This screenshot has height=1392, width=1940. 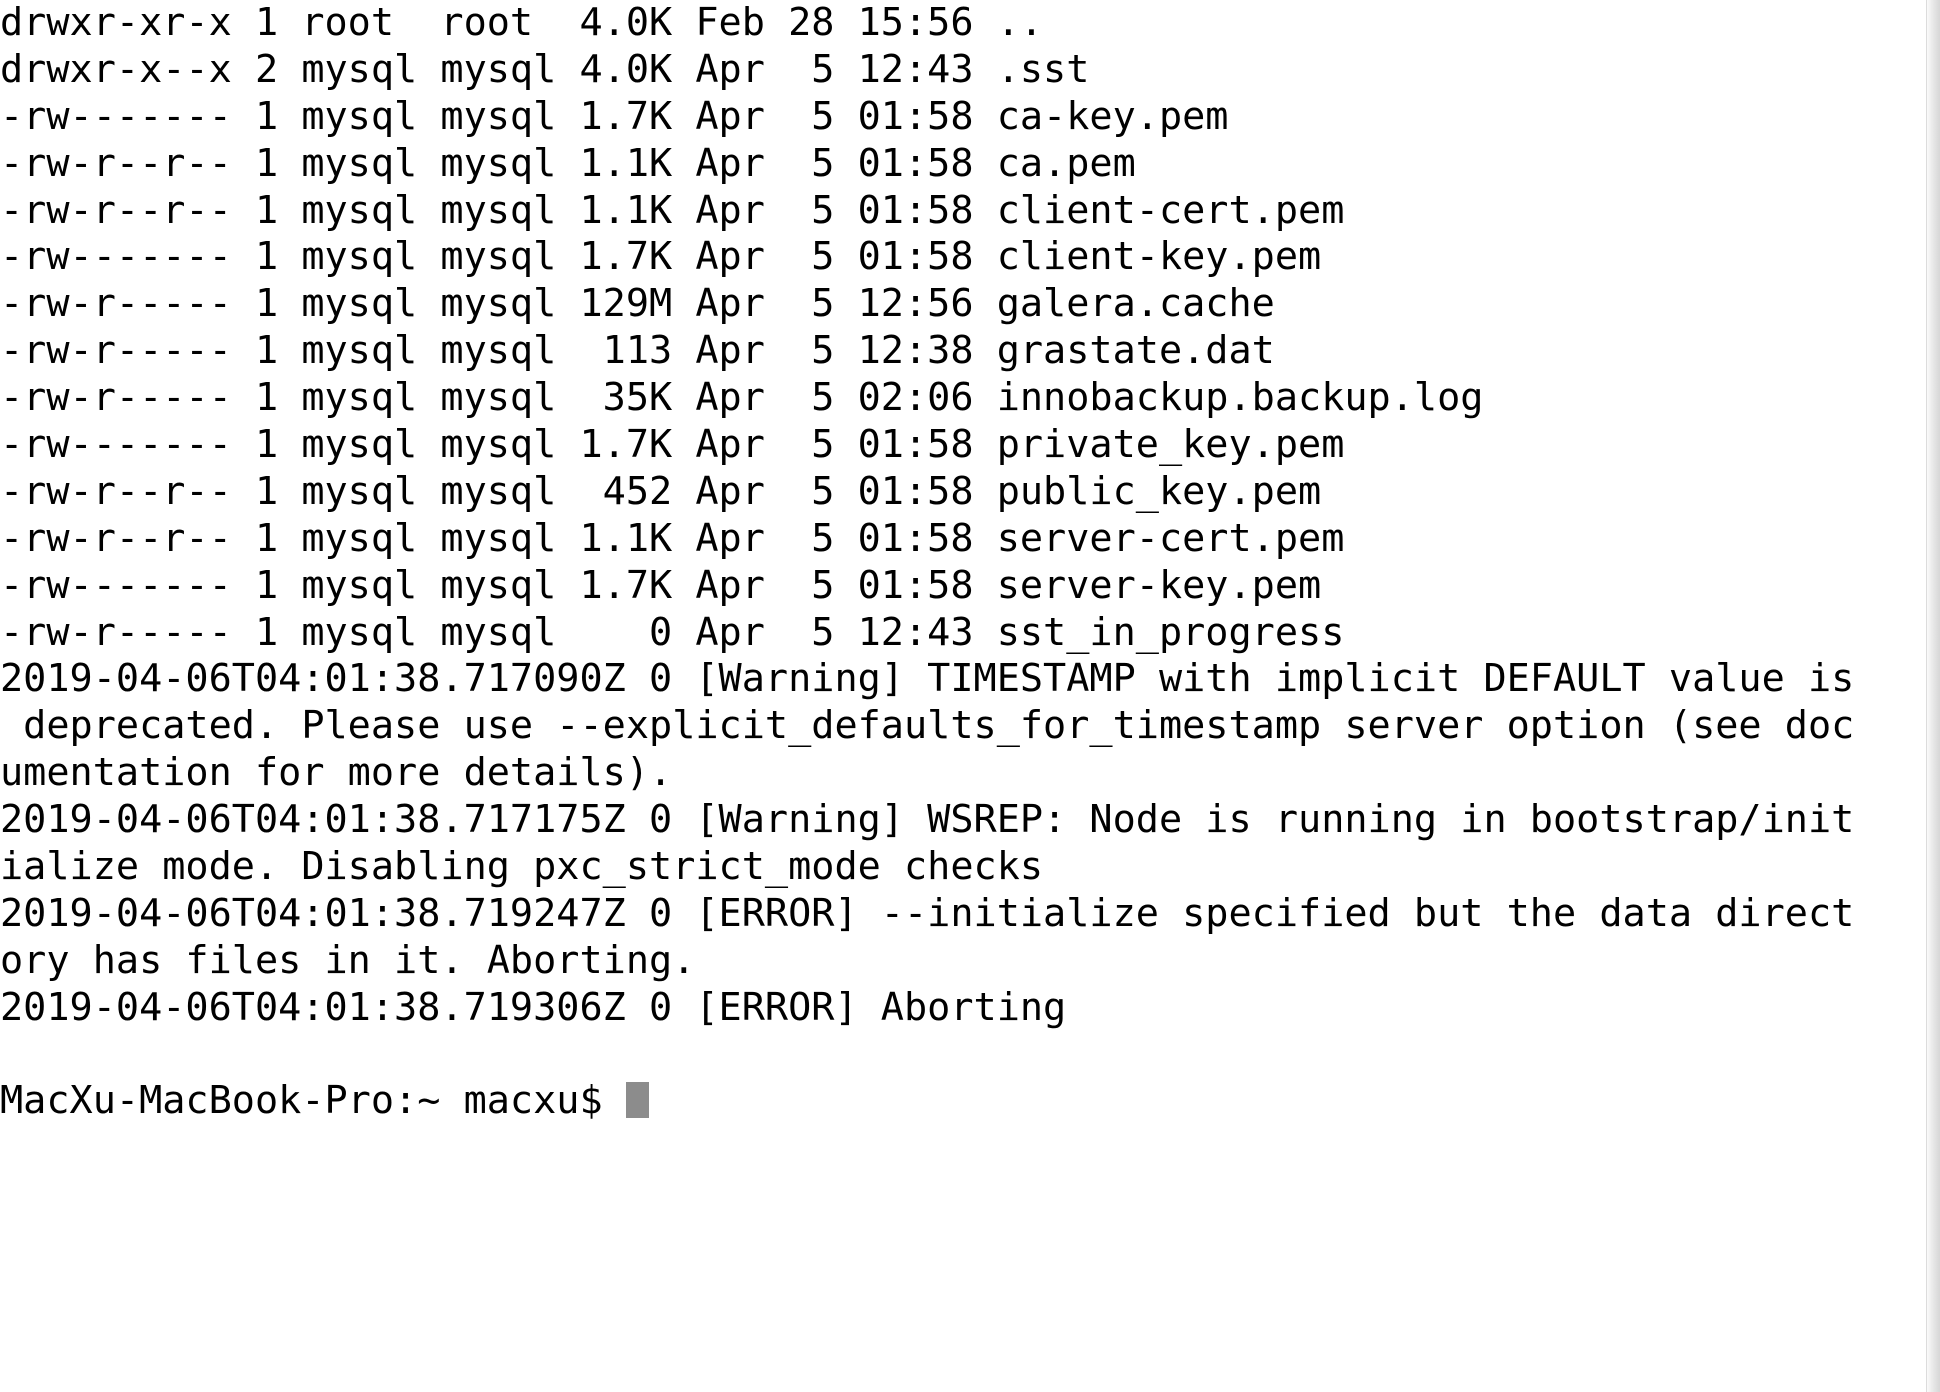 I want to click on log-output-line: umentation for more details)., so click(x=336, y=773).